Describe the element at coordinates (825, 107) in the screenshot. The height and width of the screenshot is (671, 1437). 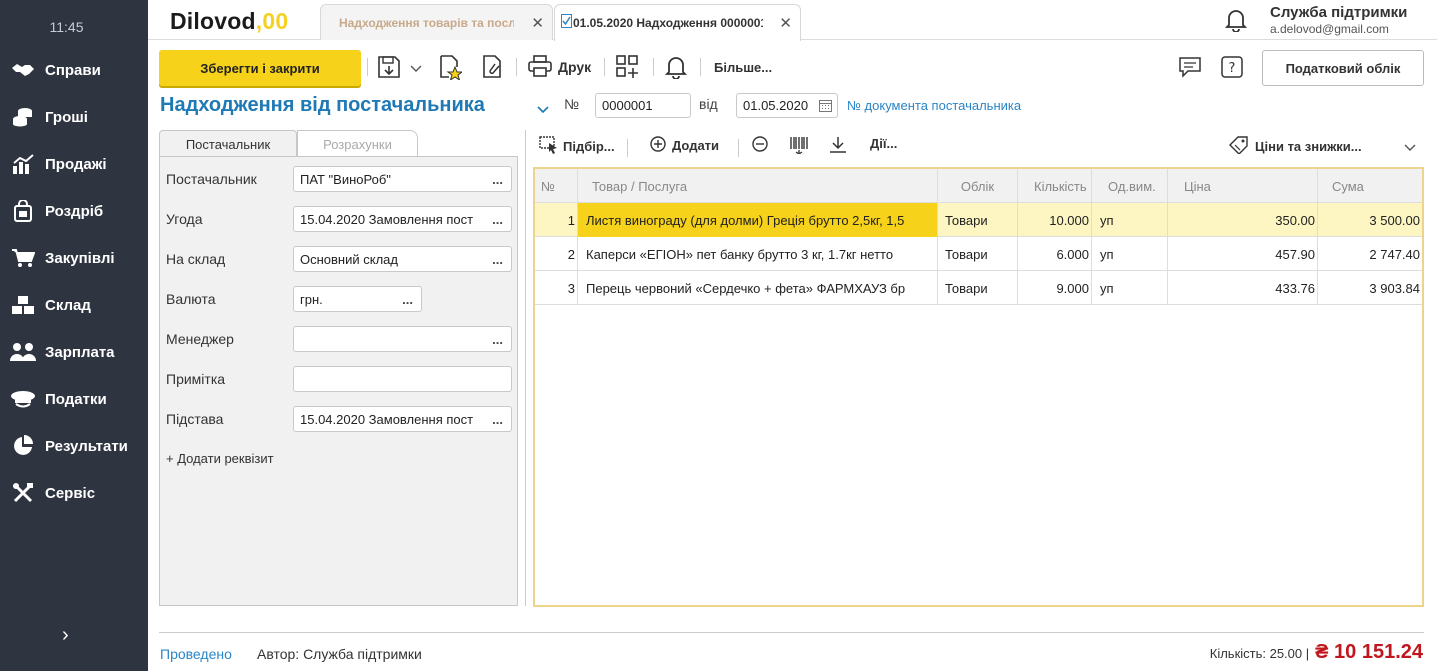
I see `calendar-icon` at that location.